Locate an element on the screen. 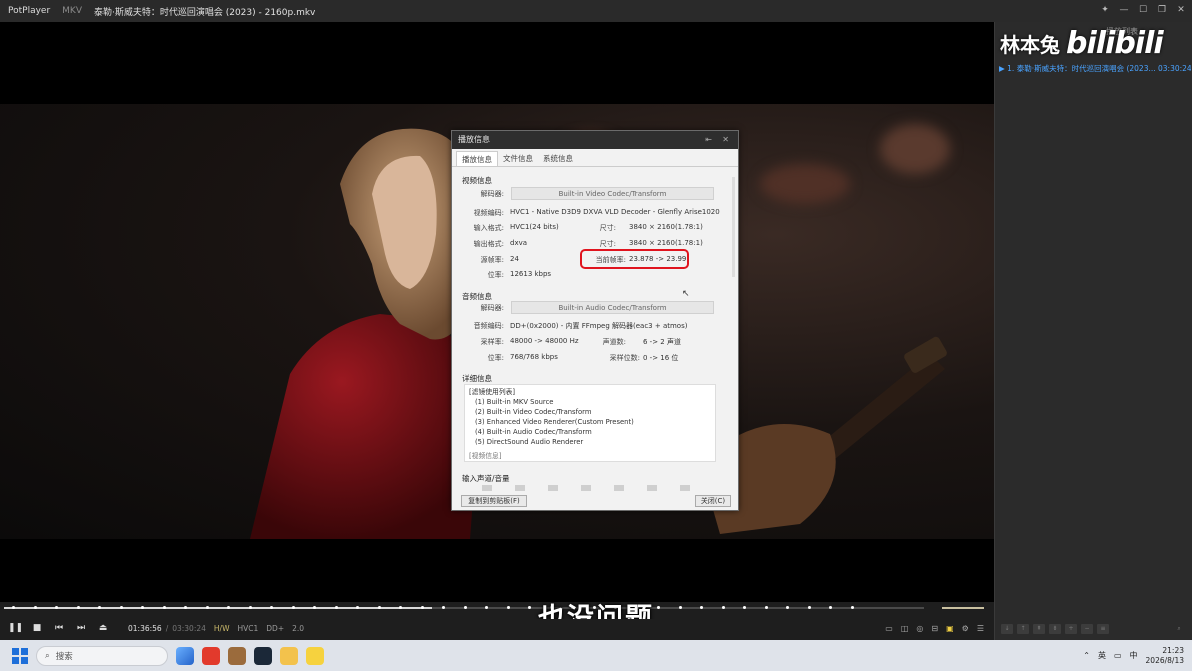  sample-rate-value: 48000 -> 48000 Hz is located at coordinates (544, 341).